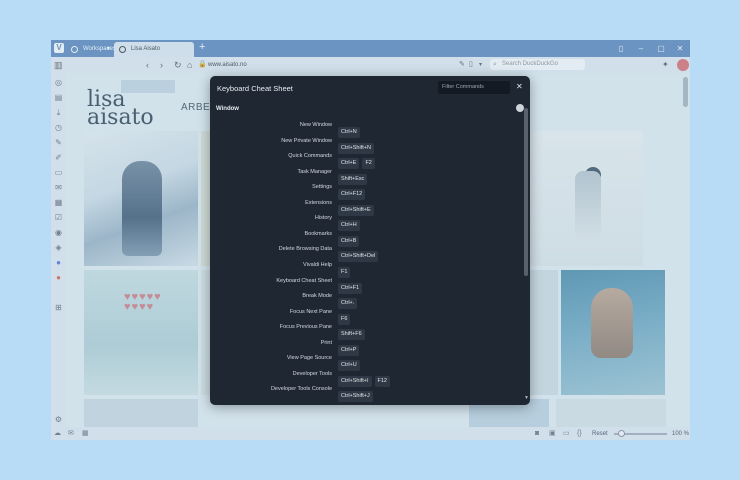  What do you see at coordinates (350, 222) in the screenshot?
I see `shortcut-keys: Ctrl+H` at bounding box center [350, 222].